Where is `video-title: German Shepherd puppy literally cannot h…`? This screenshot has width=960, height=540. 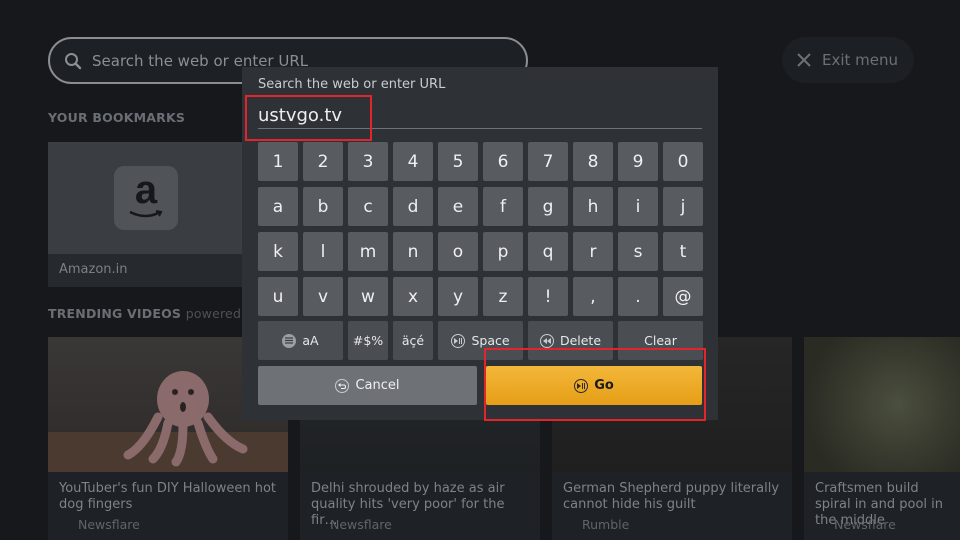 video-title: German Shepherd puppy literally cannot h… is located at coordinates (671, 496).